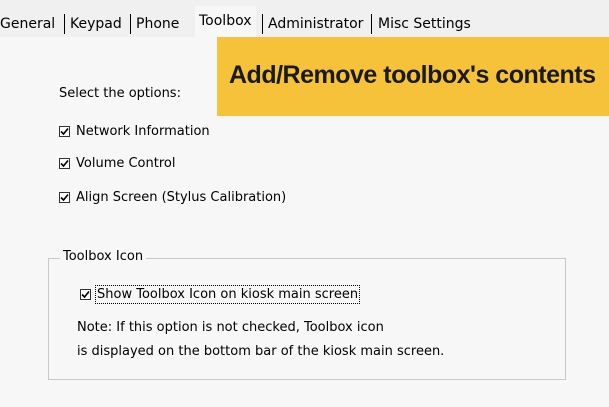  I want to click on tab-misc-settings: Misc Settings, so click(424, 24).